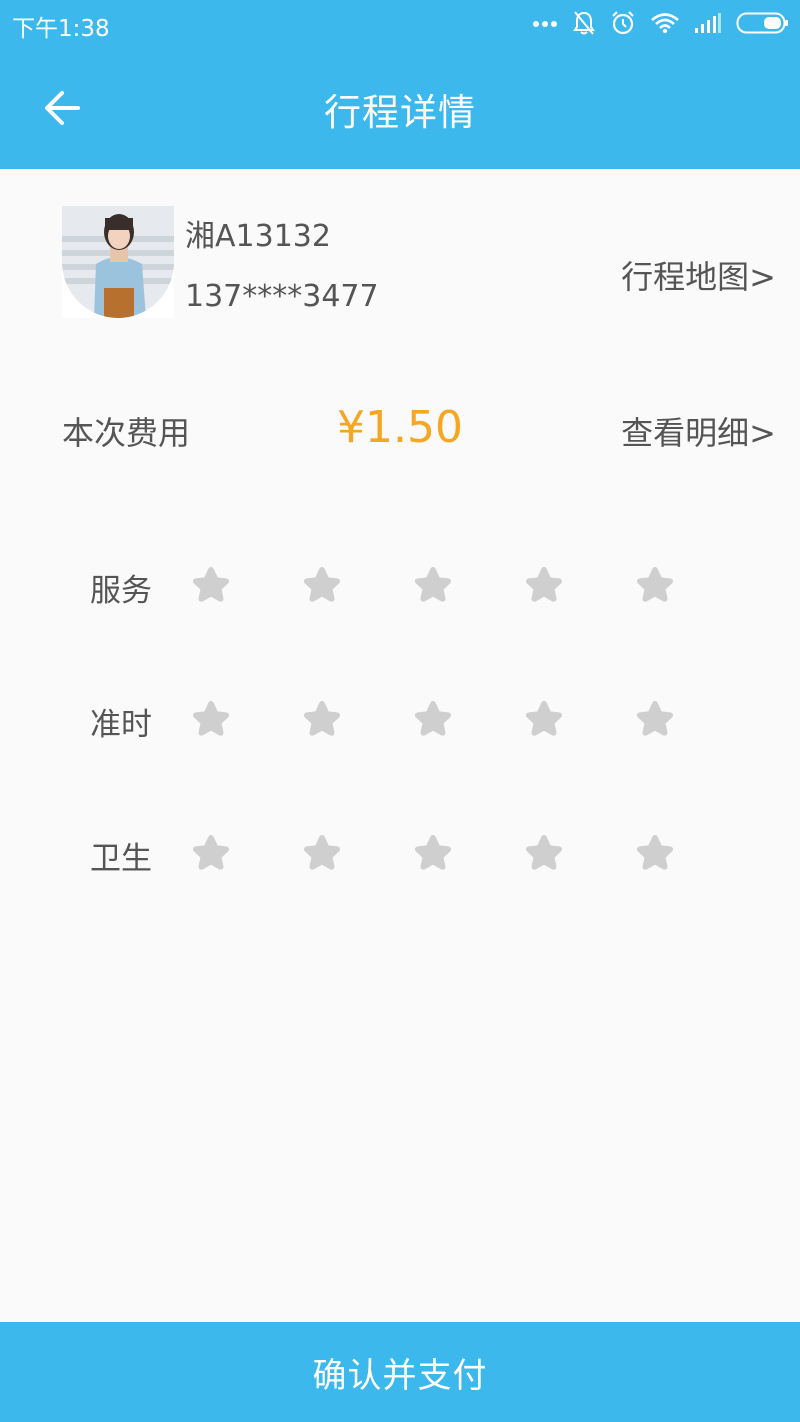  Describe the element at coordinates (400, 23) in the screenshot. I see `status-bar: 下午1:38` at that location.